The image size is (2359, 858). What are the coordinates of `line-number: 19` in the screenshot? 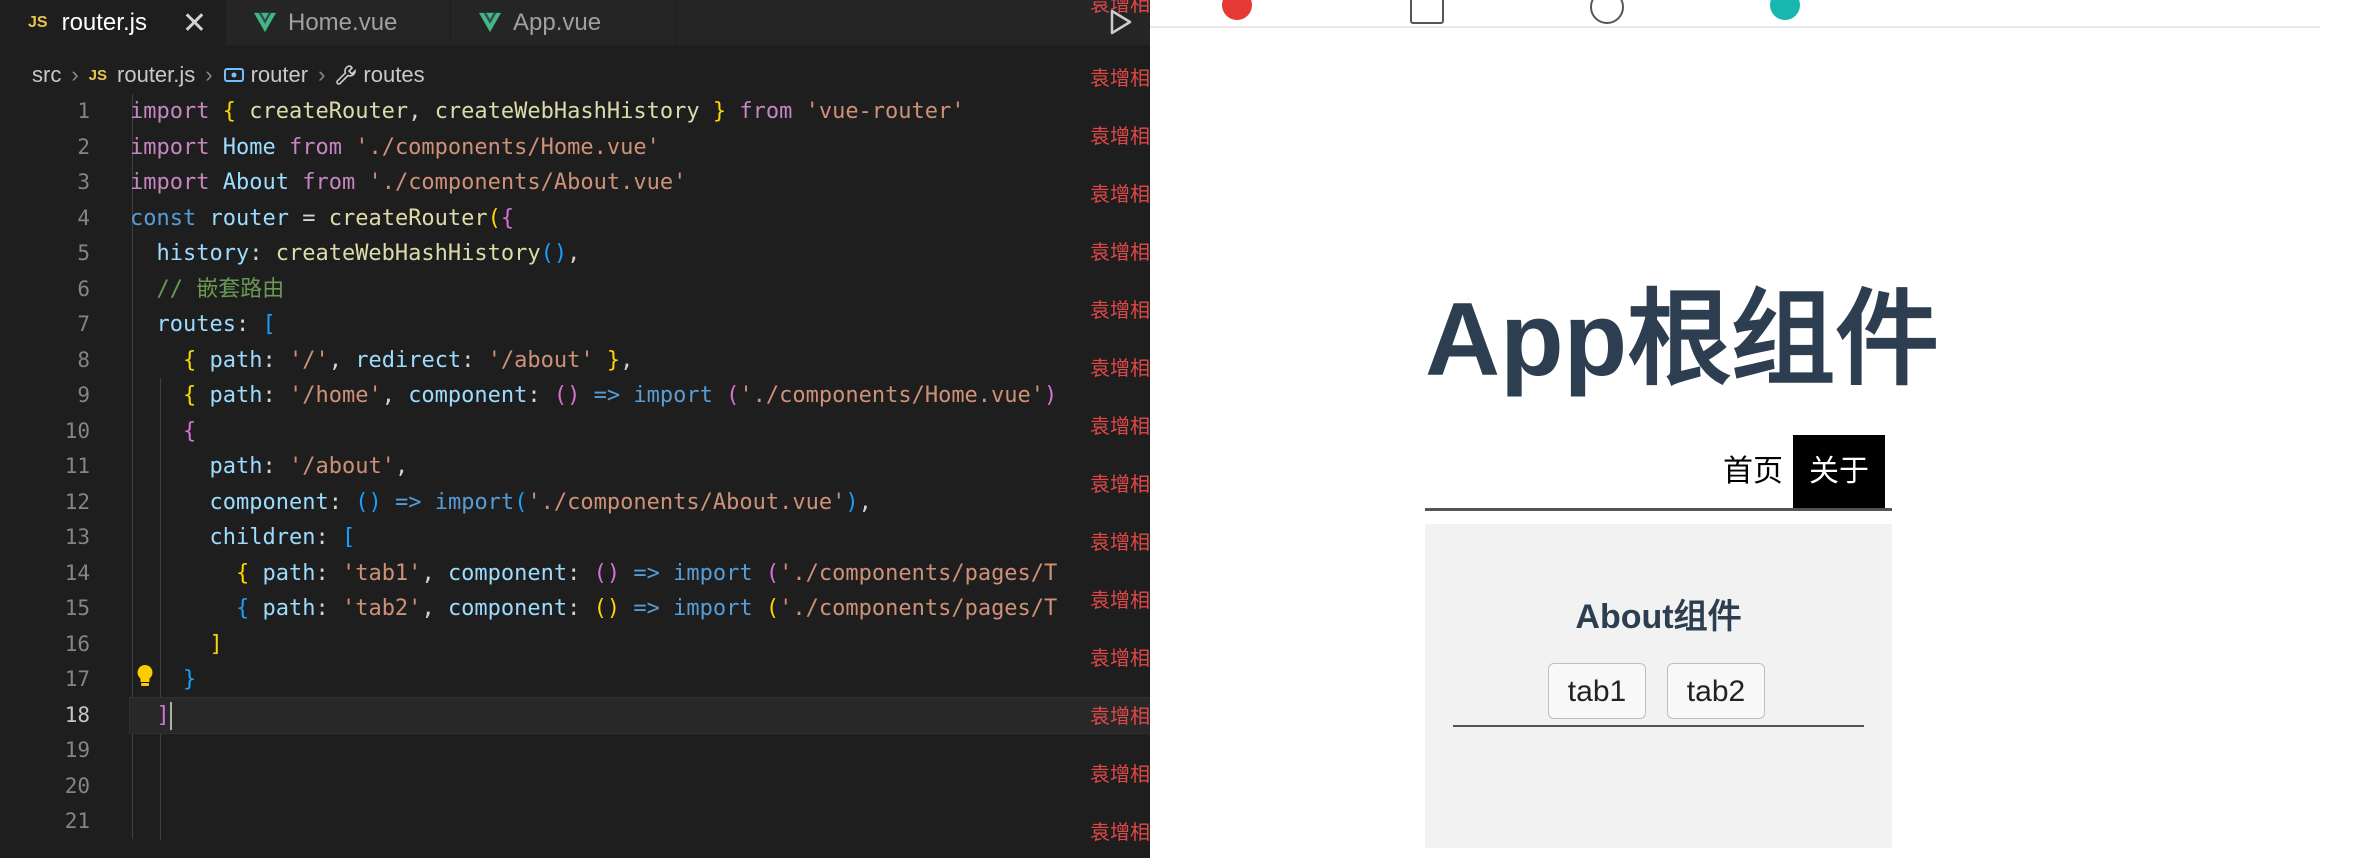 It's located at (77, 750).